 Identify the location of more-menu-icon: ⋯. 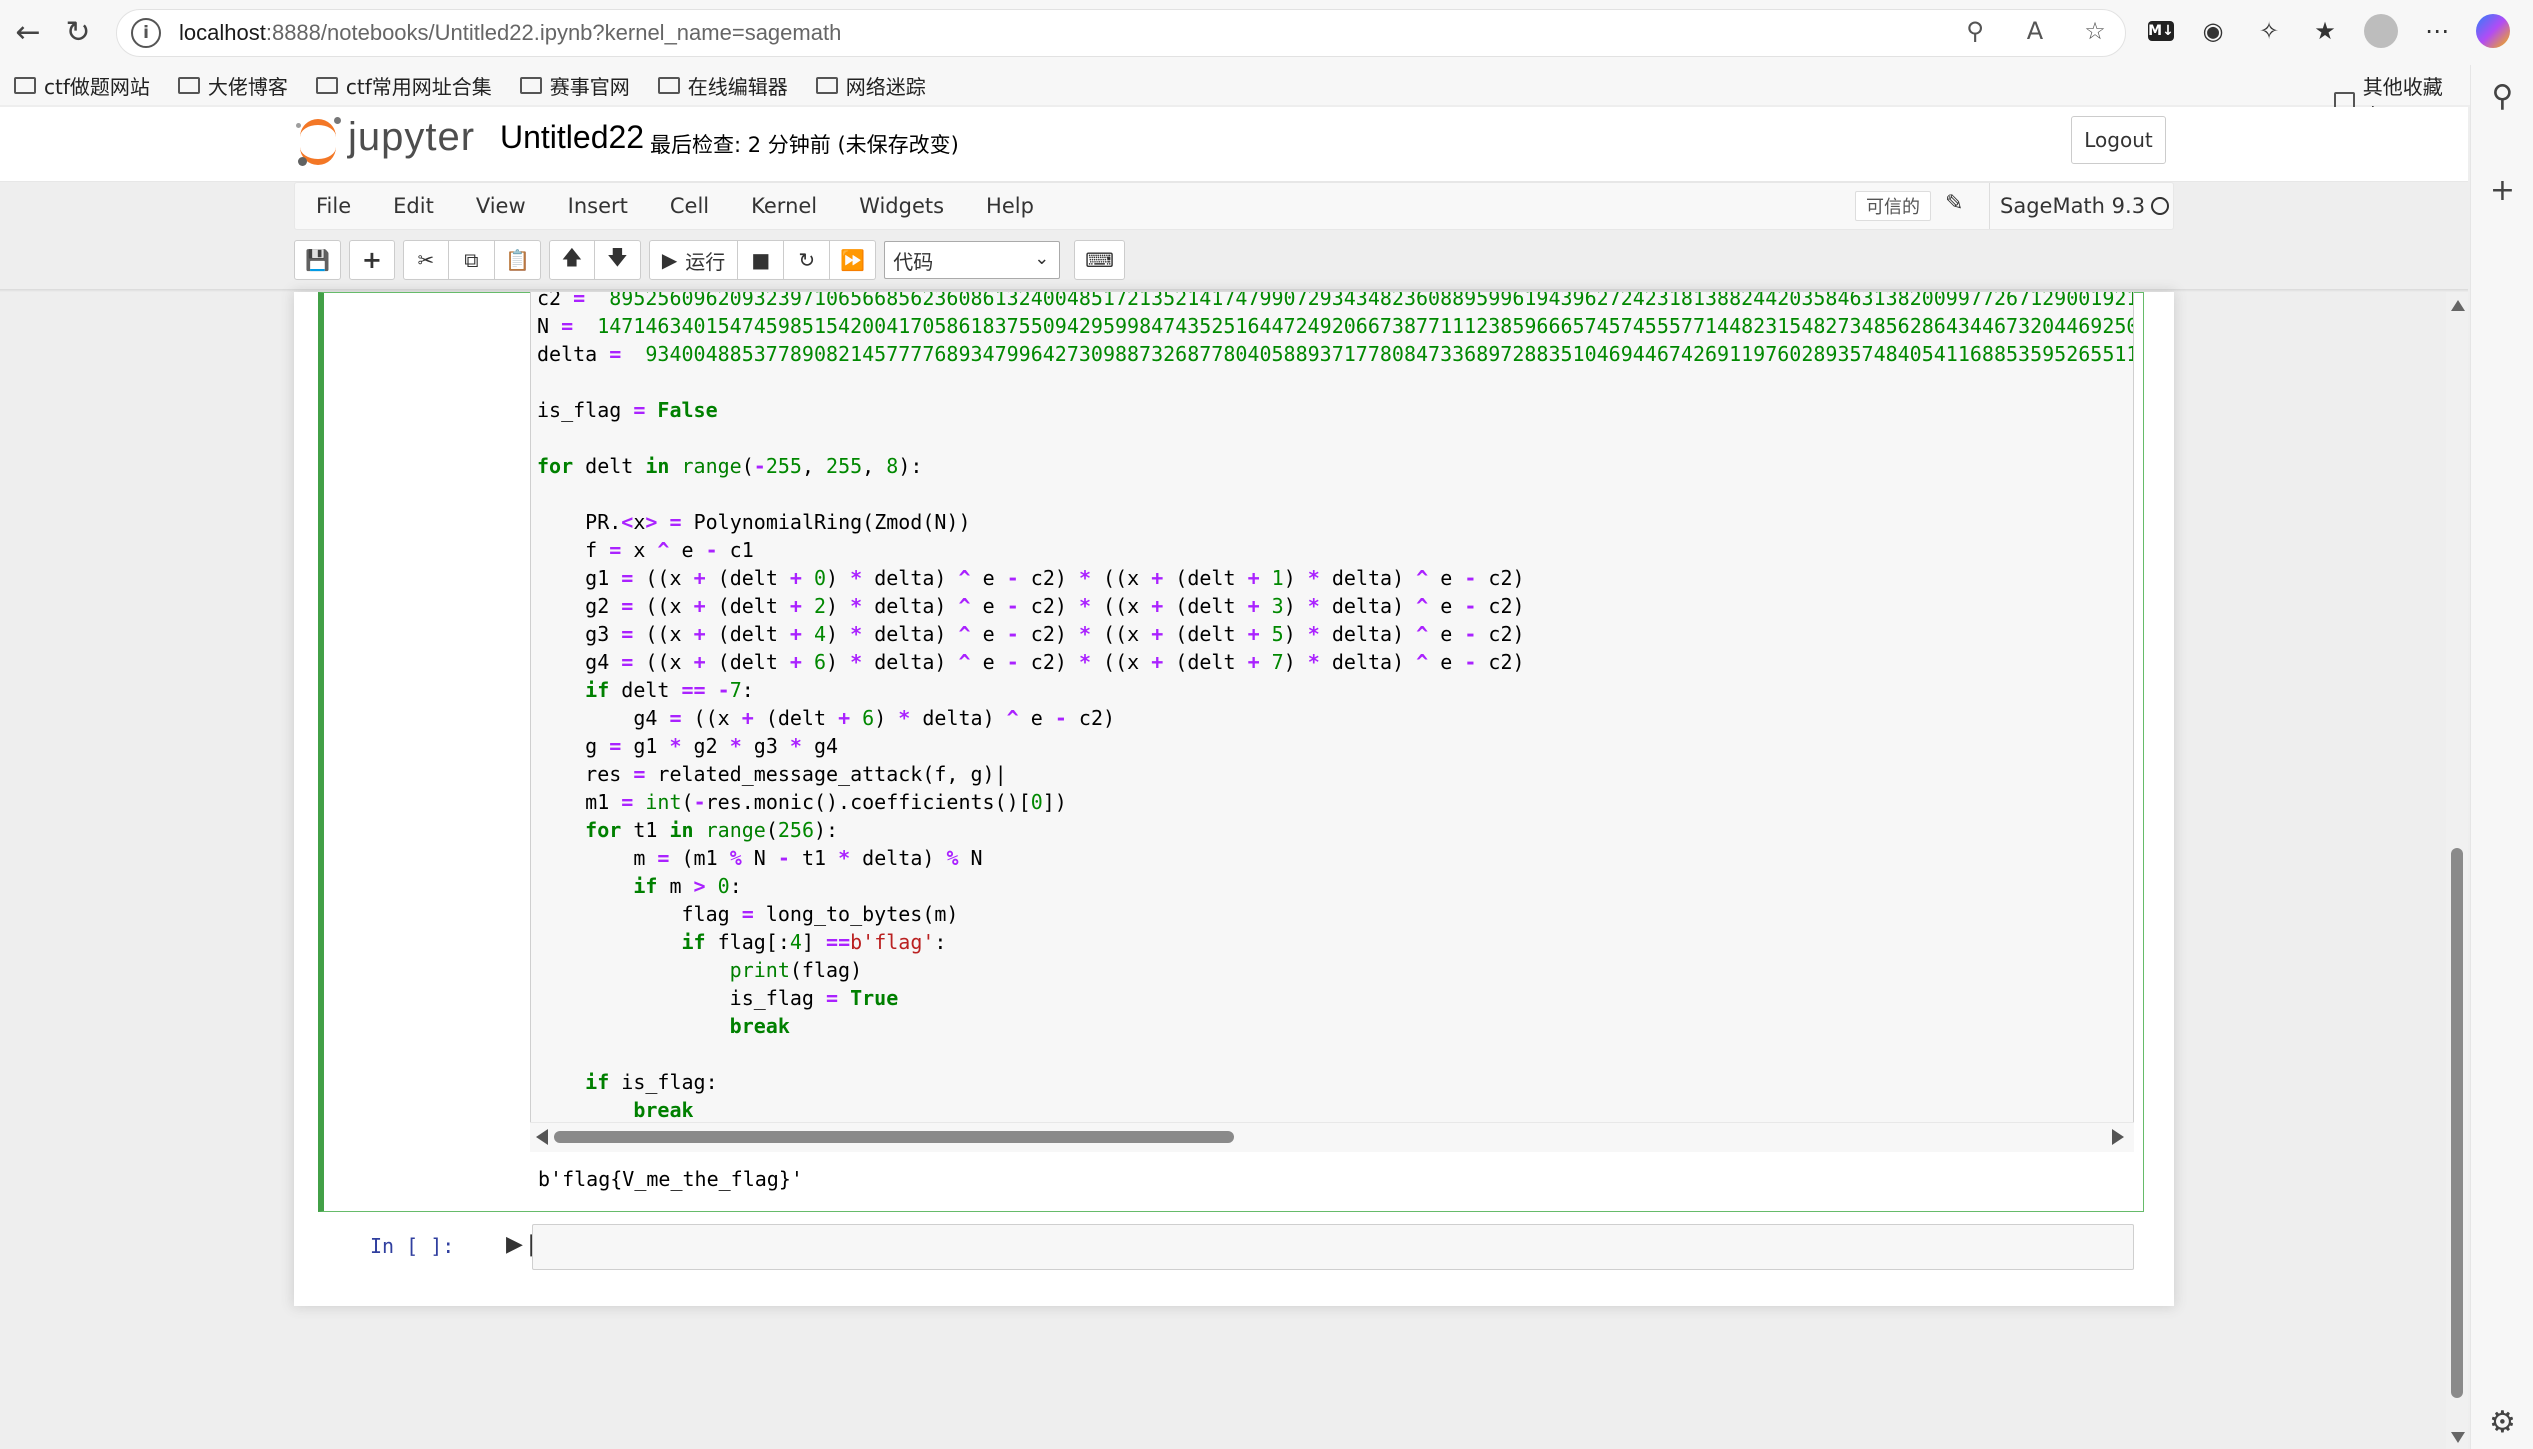
(2437, 31).